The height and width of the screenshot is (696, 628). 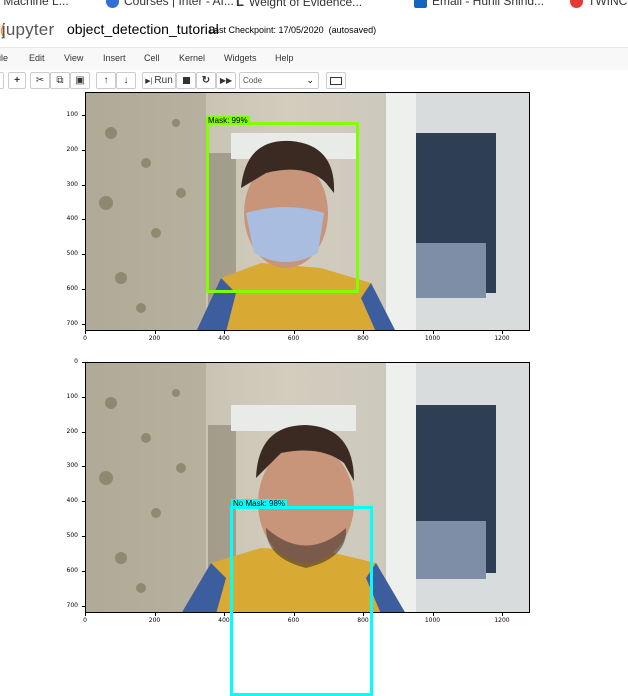 I want to click on menu-insert: Insert, so click(x=114, y=58).